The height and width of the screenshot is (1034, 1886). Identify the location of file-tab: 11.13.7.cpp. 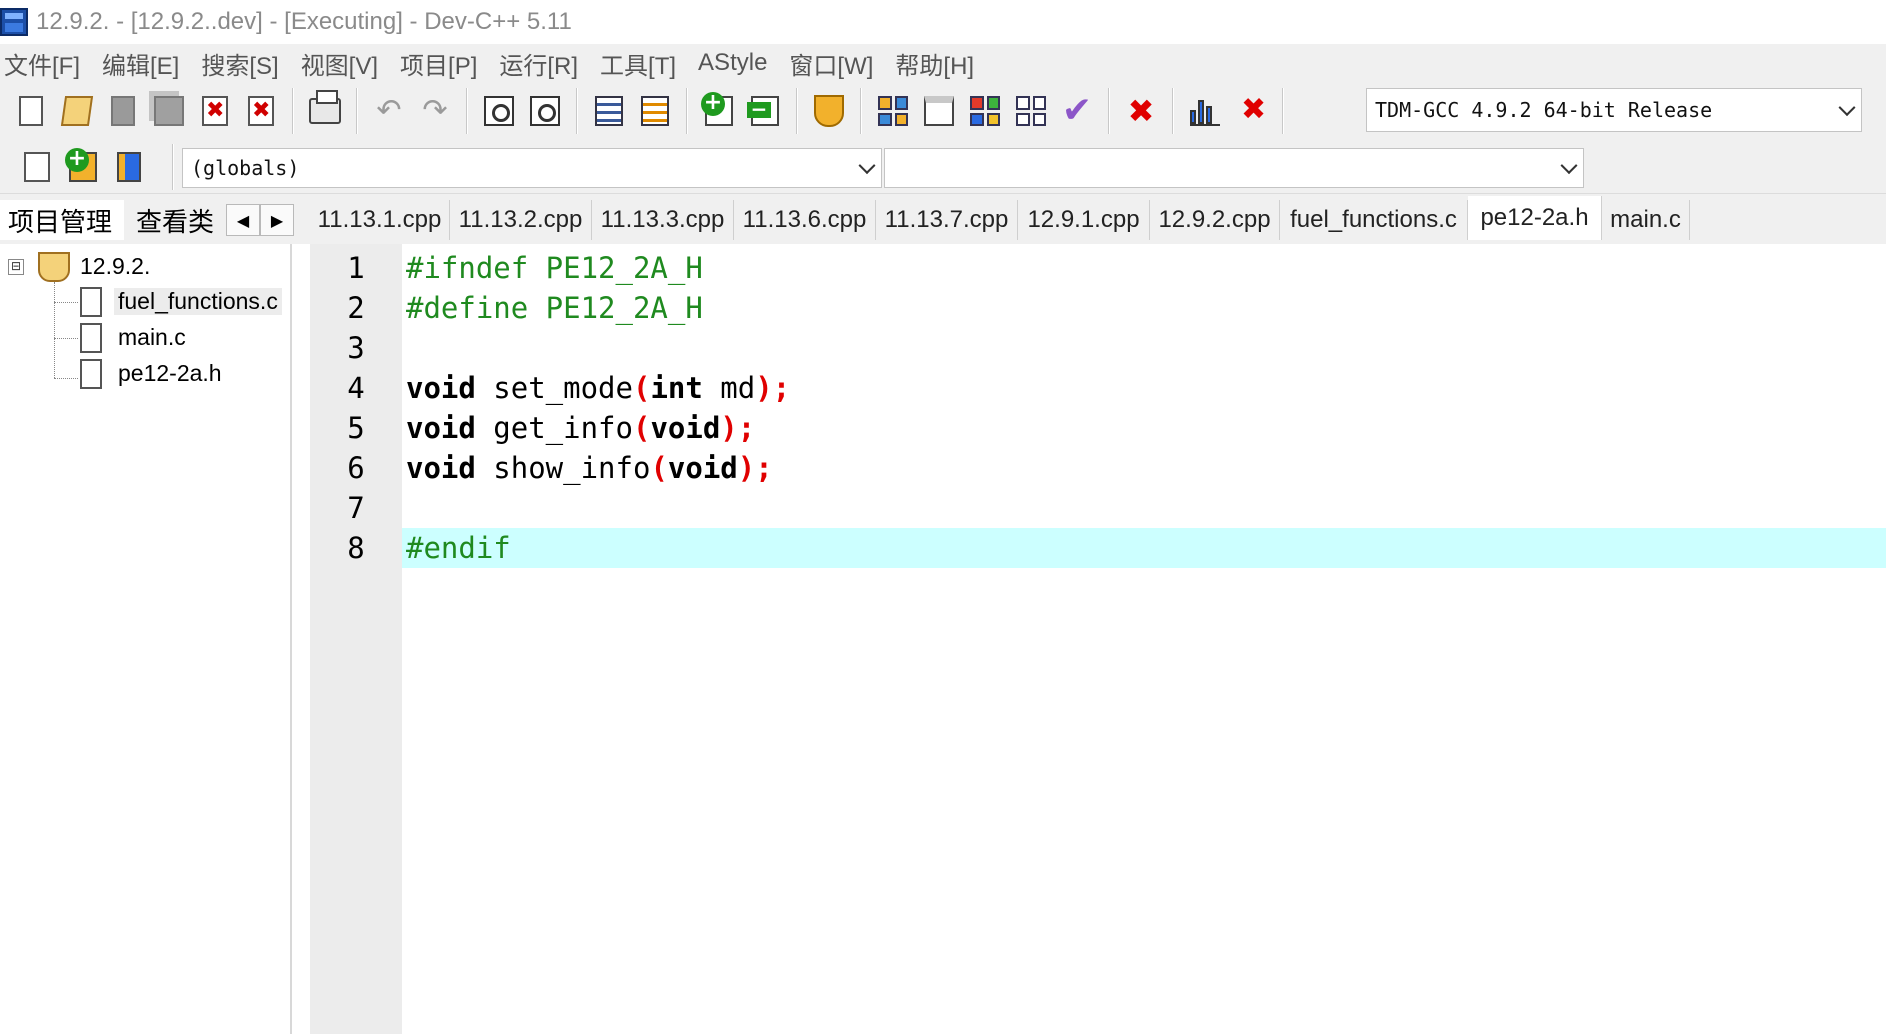
(947, 220).